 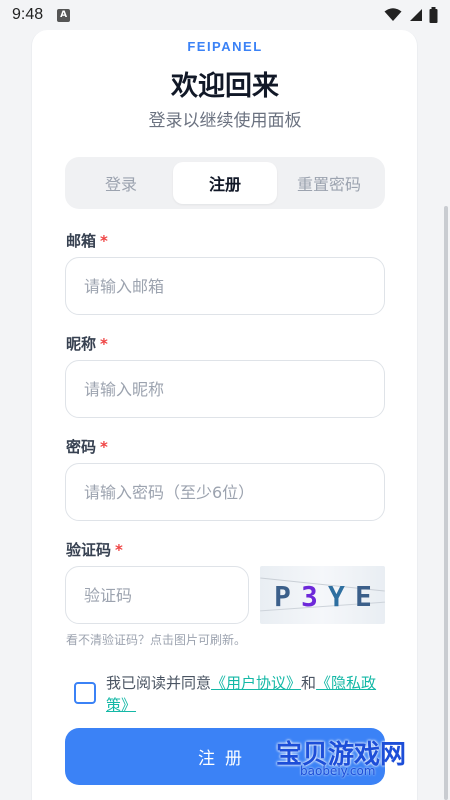 I want to click on wifi-icon, so click(x=393, y=14).